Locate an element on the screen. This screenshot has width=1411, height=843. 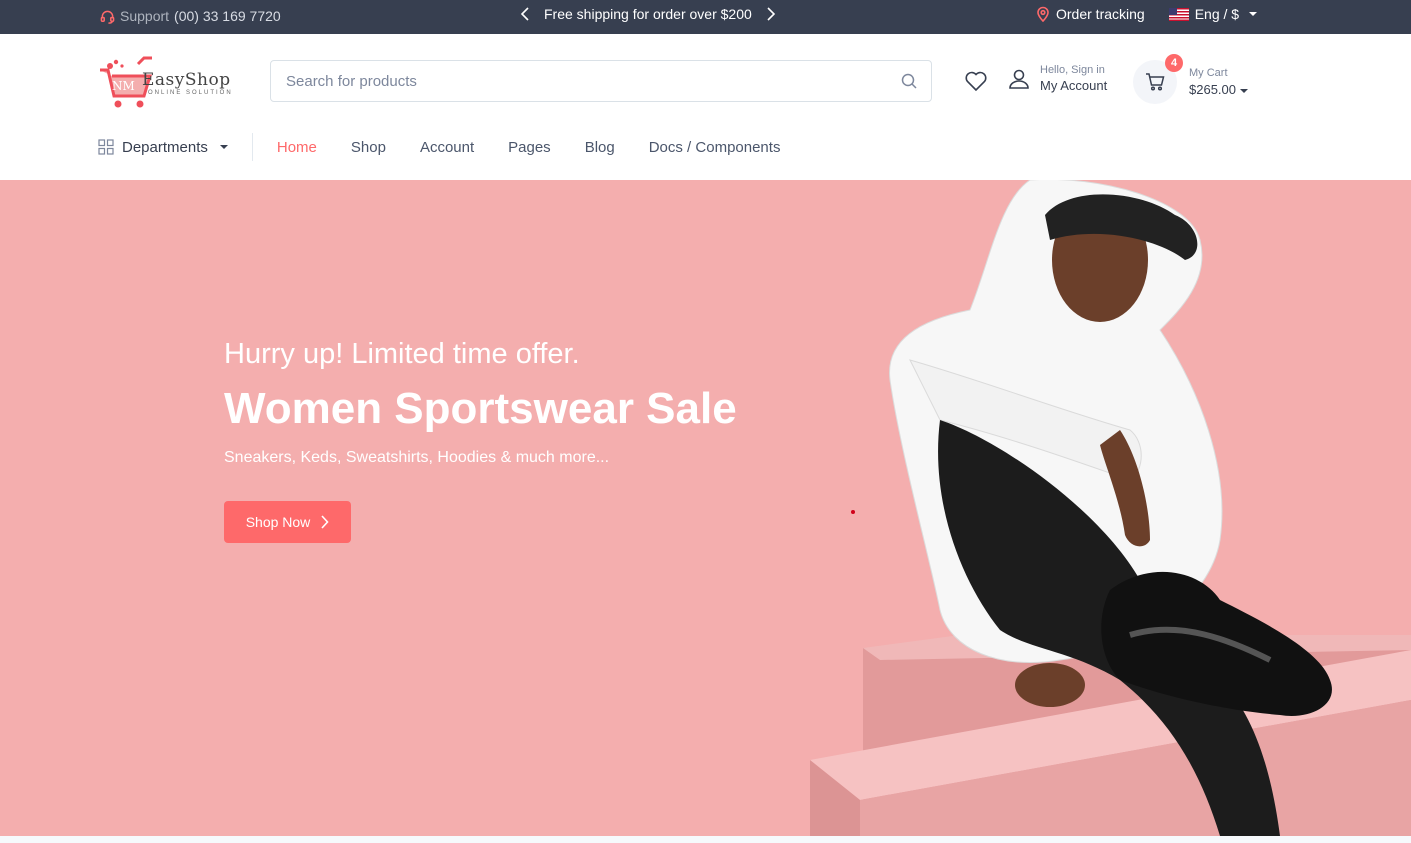
cart-total-value: $265.00 is located at coordinates (1212, 89).